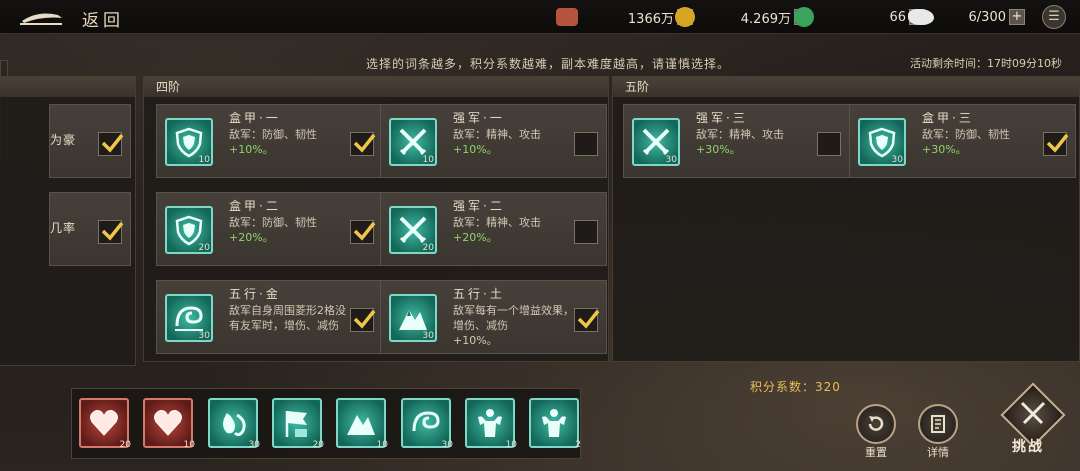 The image size is (1080, 471). I want to click on challenge-label: 挑战, so click(1028, 447).